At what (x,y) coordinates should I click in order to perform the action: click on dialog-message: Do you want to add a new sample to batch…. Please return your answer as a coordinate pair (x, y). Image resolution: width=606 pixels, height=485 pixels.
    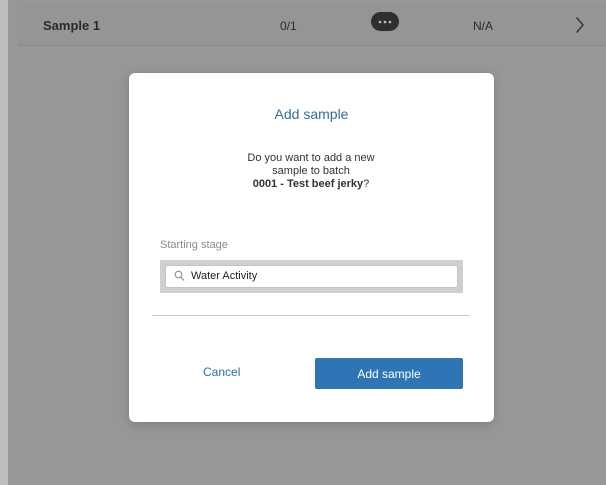
    Looking at the image, I should click on (311, 171).